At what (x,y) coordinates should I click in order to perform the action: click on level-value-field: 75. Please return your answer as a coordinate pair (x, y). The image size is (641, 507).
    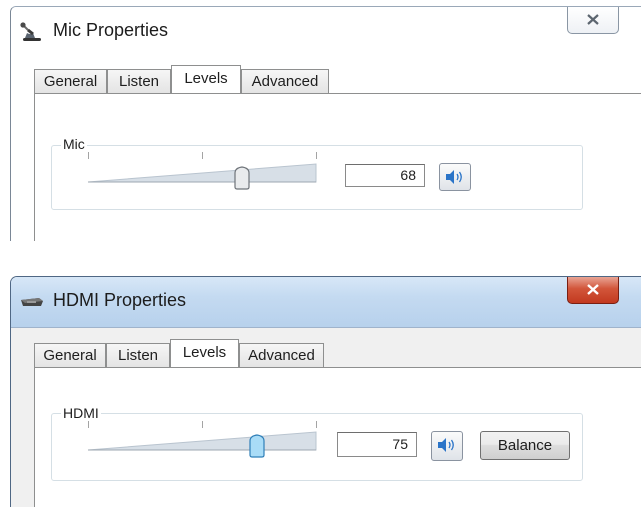
    Looking at the image, I should click on (377, 444).